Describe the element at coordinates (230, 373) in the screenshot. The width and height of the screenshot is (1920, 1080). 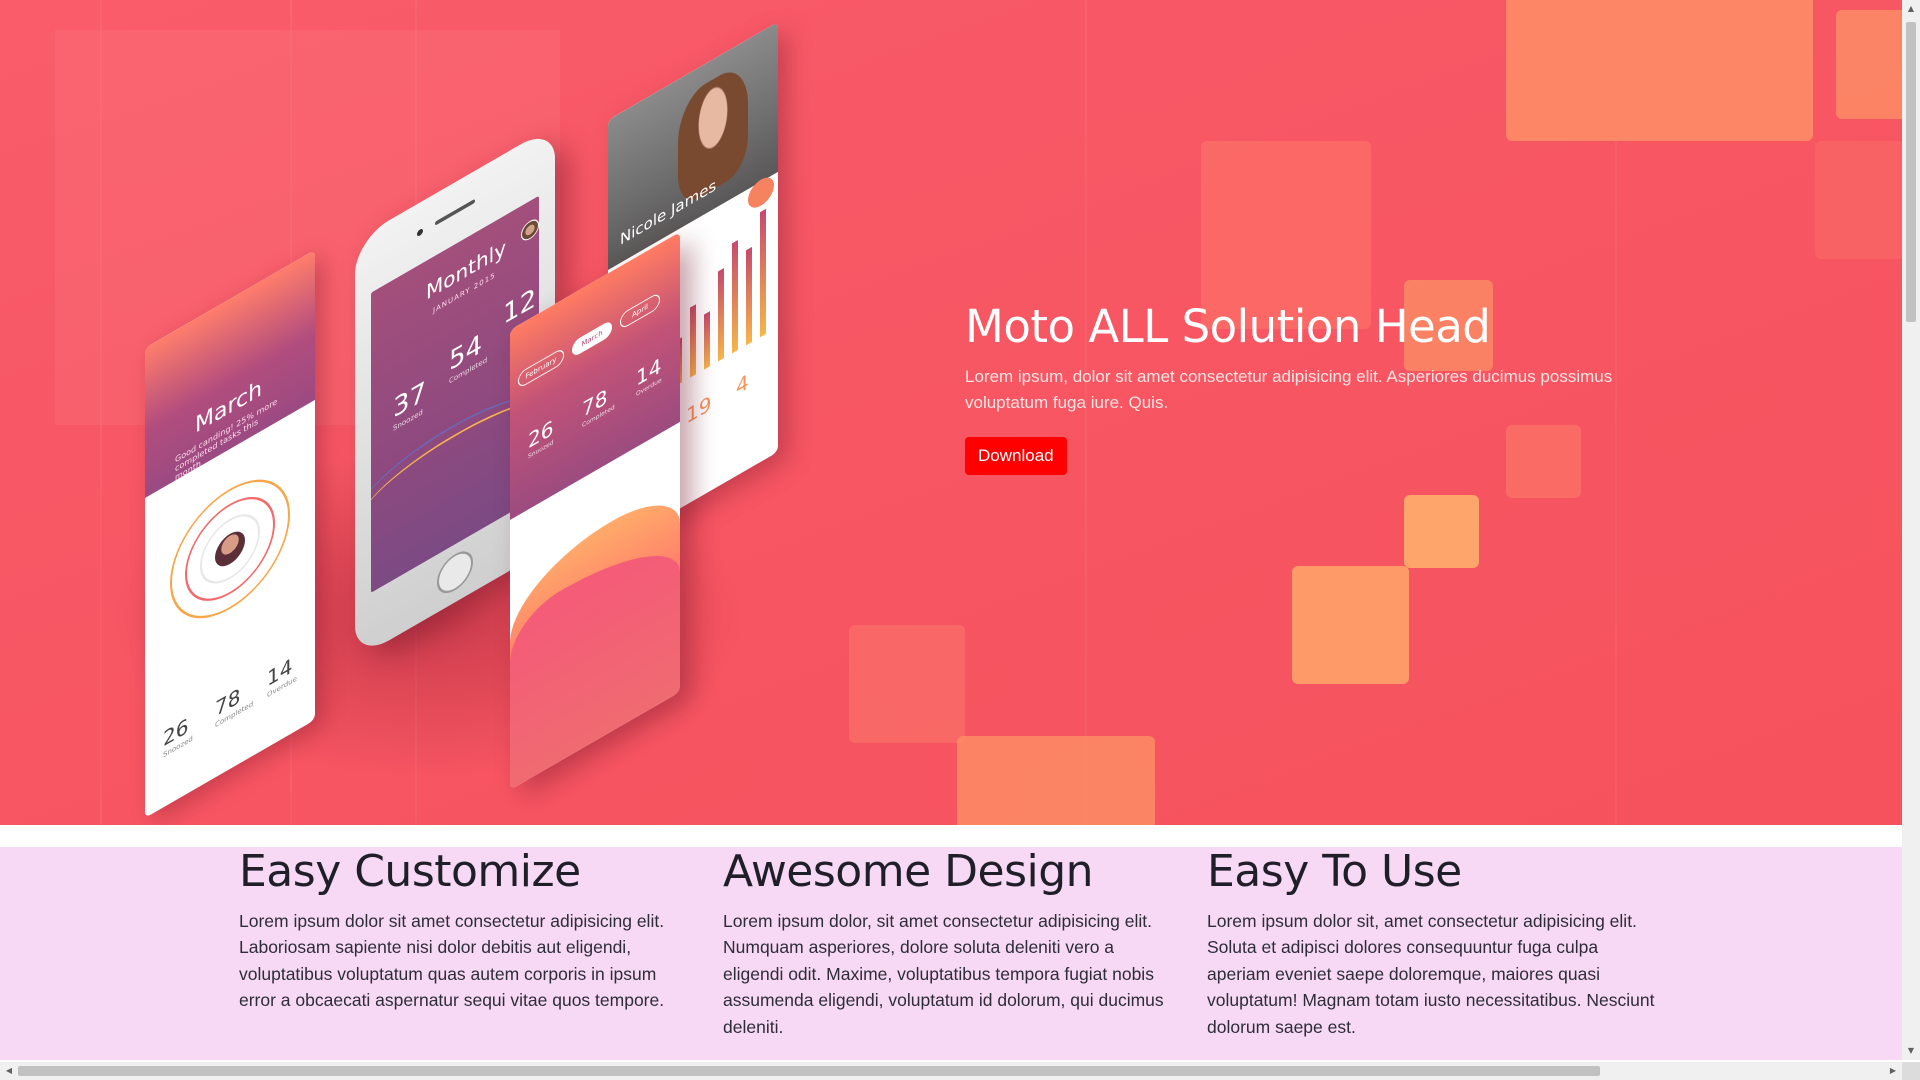
I see `card-header-band` at that location.